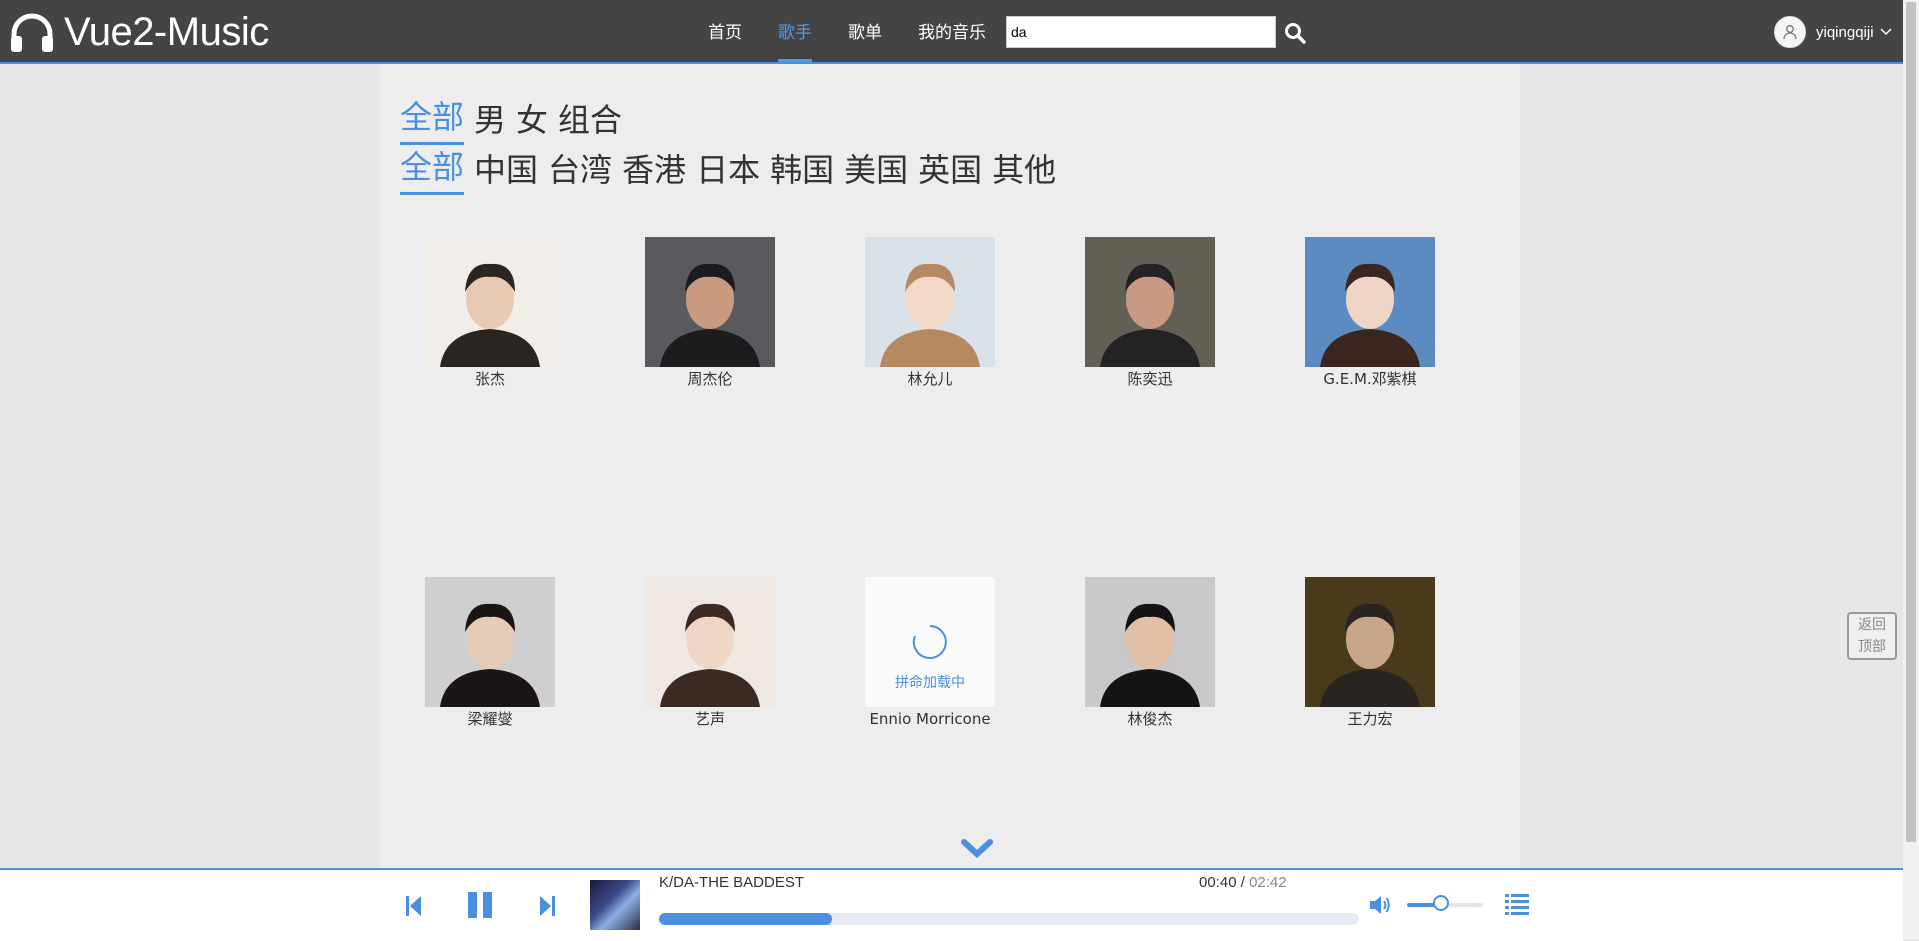 The image size is (1919, 941). Describe the element at coordinates (1380, 905) in the screenshot. I see `volume-icon` at that location.